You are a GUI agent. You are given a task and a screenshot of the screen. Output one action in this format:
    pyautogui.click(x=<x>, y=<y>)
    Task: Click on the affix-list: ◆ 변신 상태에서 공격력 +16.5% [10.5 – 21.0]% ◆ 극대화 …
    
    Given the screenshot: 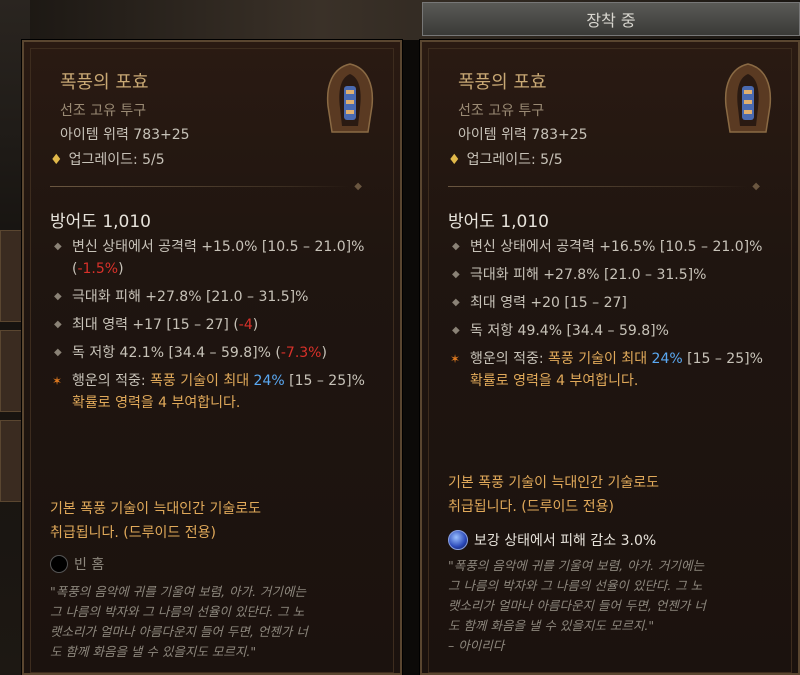 What is the action you would take?
    pyautogui.click(x=608, y=317)
    